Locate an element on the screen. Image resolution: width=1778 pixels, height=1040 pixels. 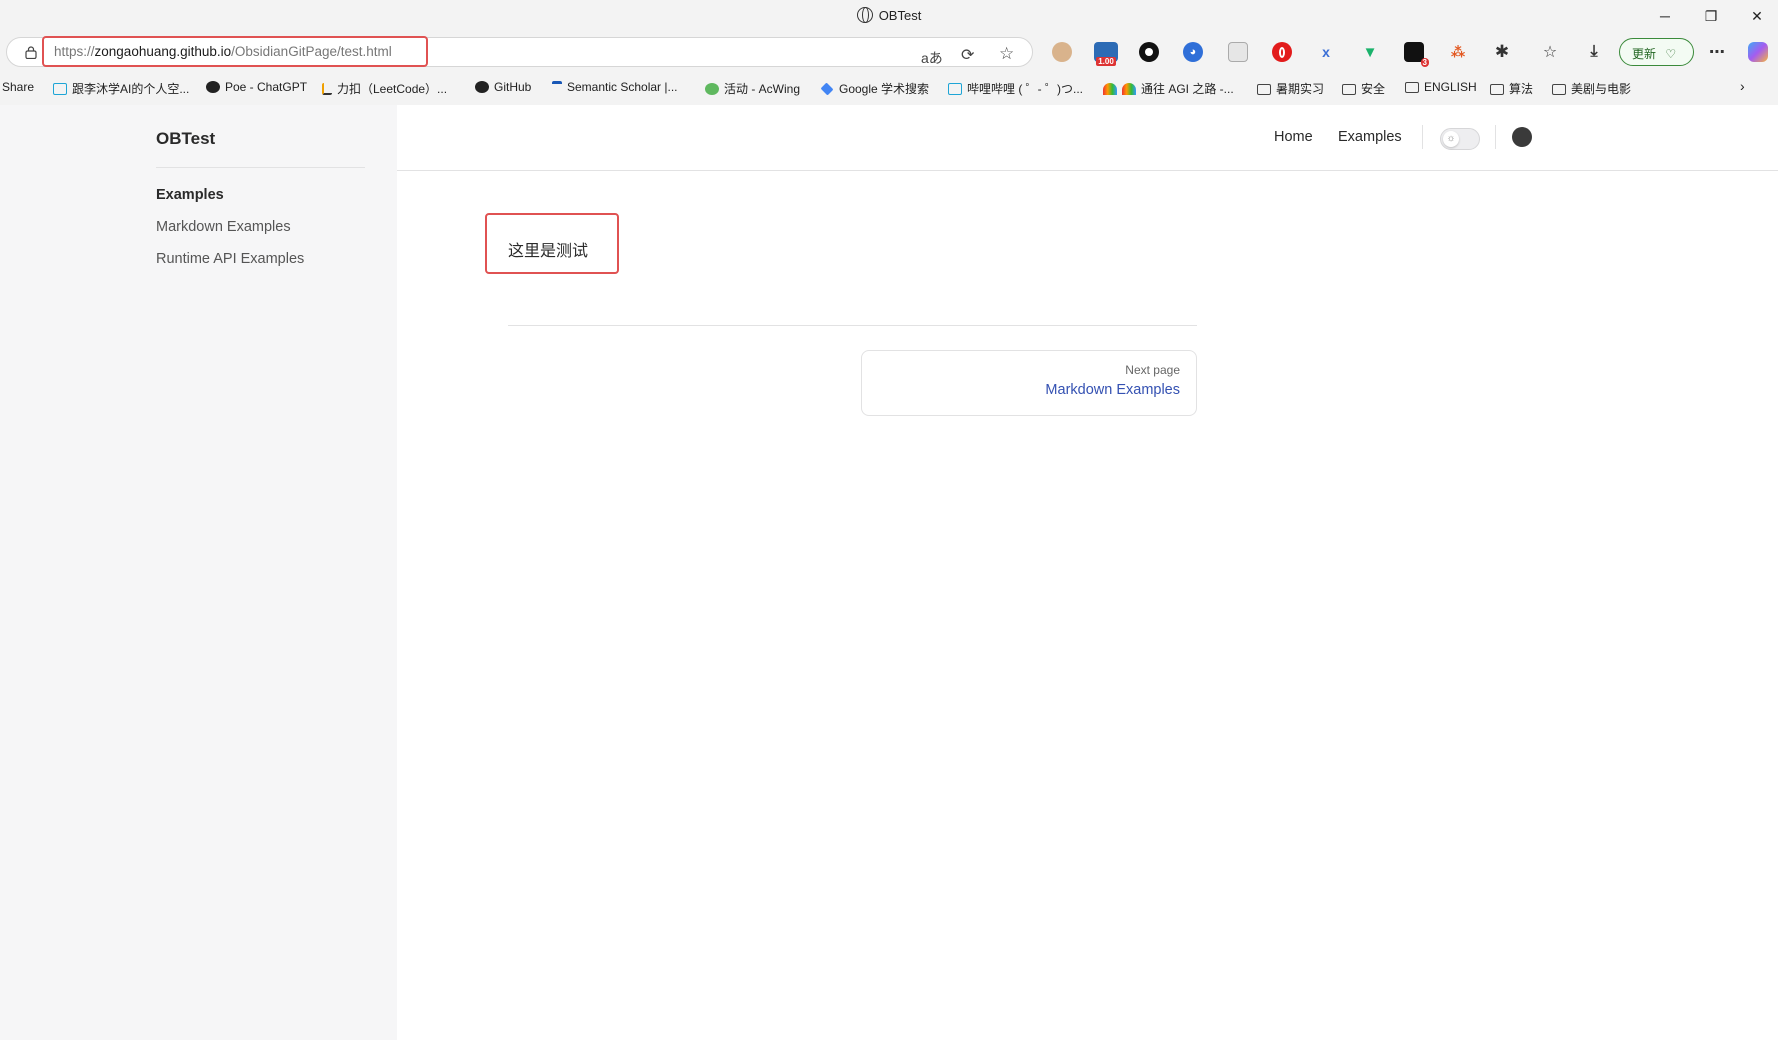
bookmark-acwing: 活动 - AcWing is located at coordinates (752, 88).